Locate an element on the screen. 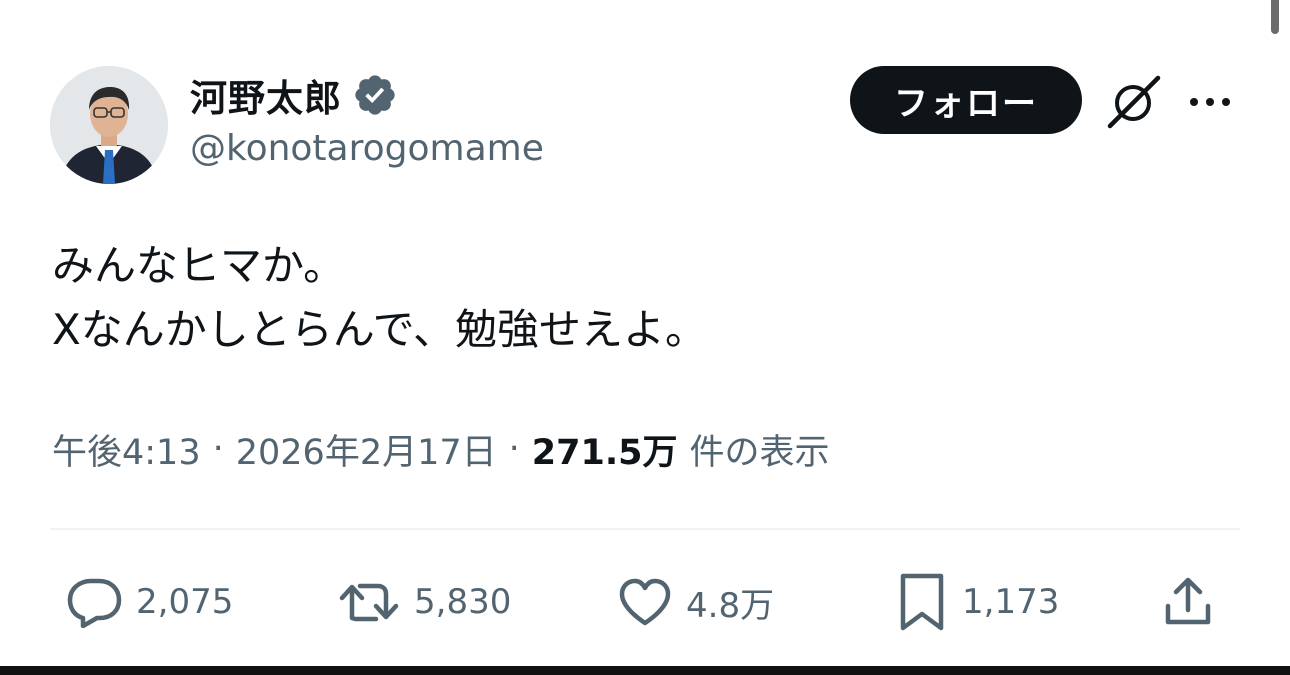  author-display-name: 河野太郎 is located at coordinates (266, 95).